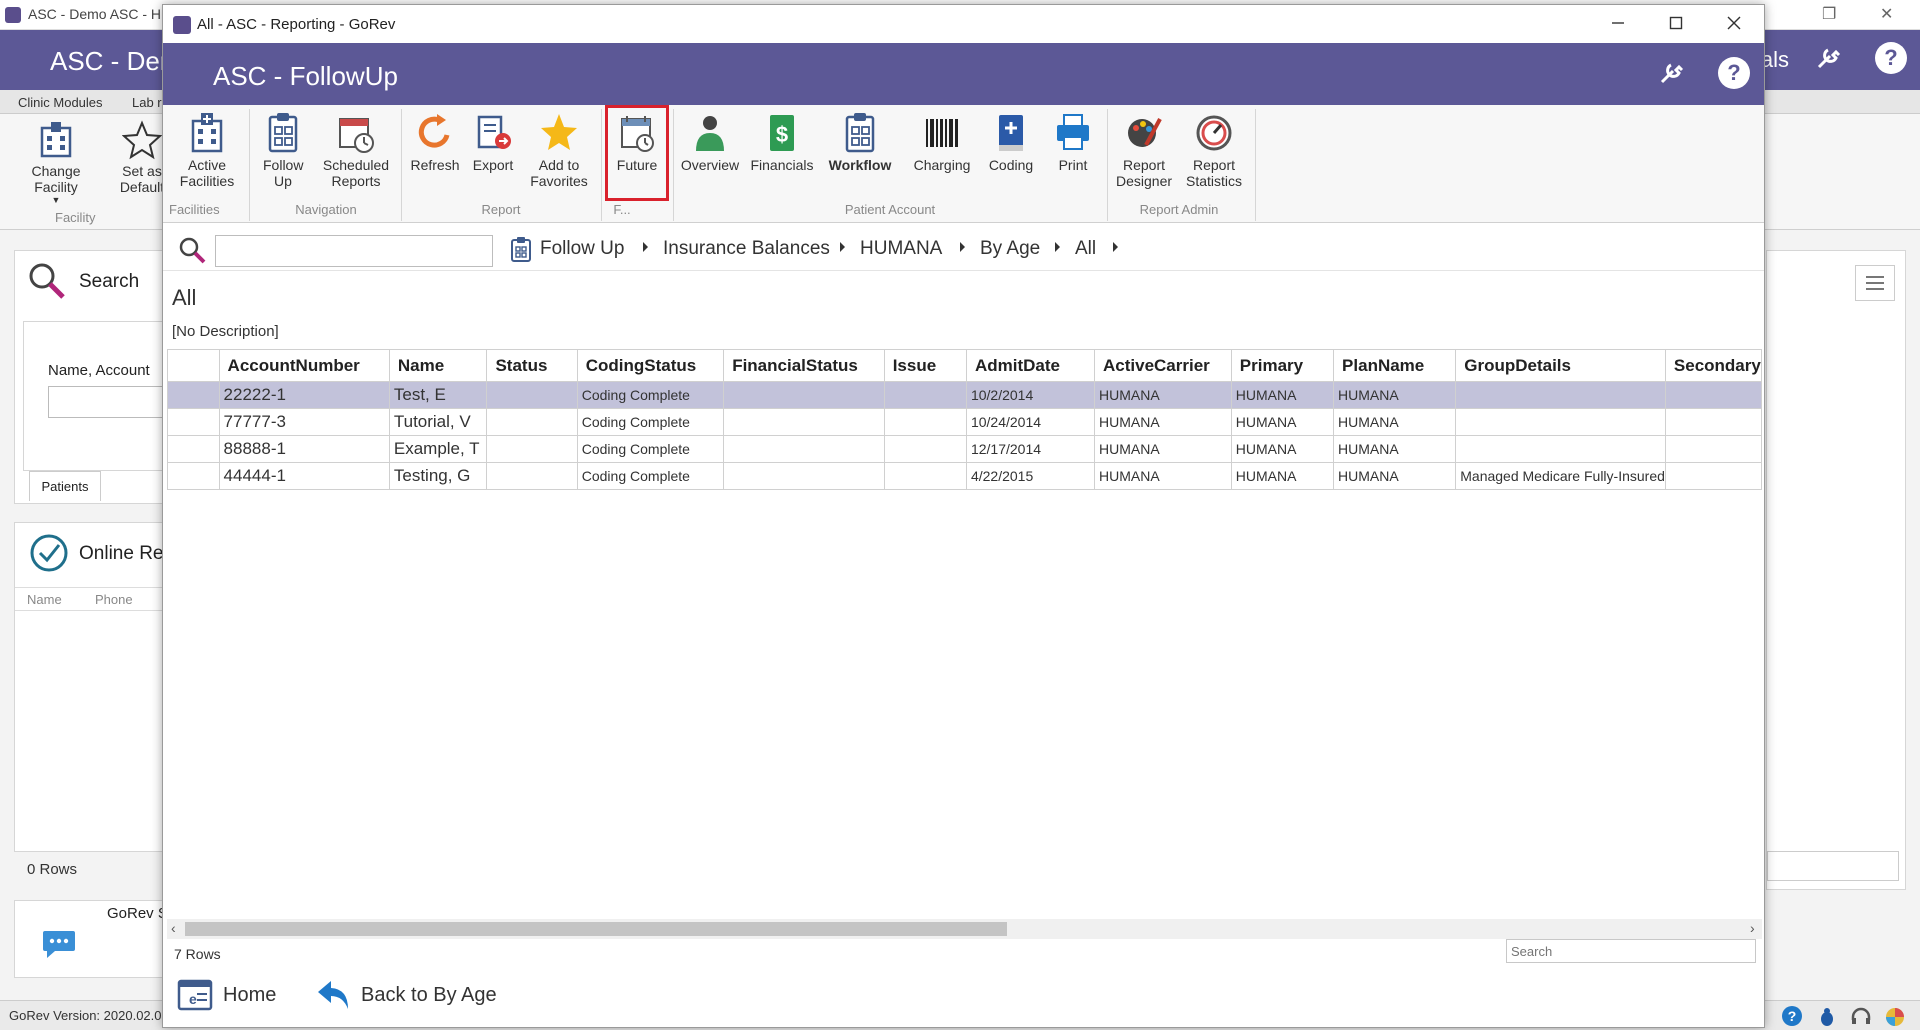 This screenshot has width=1920, height=1030. Describe the element at coordinates (1631, 951) in the screenshot. I see `grid-search-input` at that location.